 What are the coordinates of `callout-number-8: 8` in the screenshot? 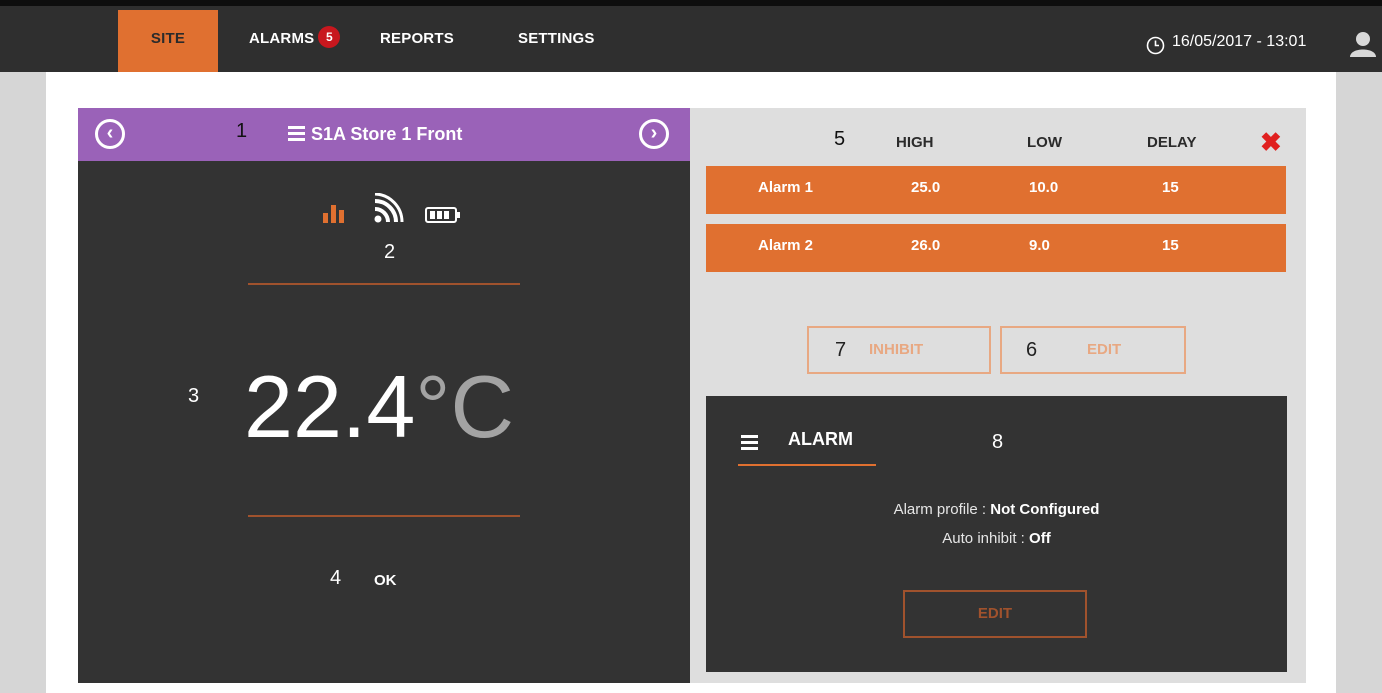 It's located at (998, 442).